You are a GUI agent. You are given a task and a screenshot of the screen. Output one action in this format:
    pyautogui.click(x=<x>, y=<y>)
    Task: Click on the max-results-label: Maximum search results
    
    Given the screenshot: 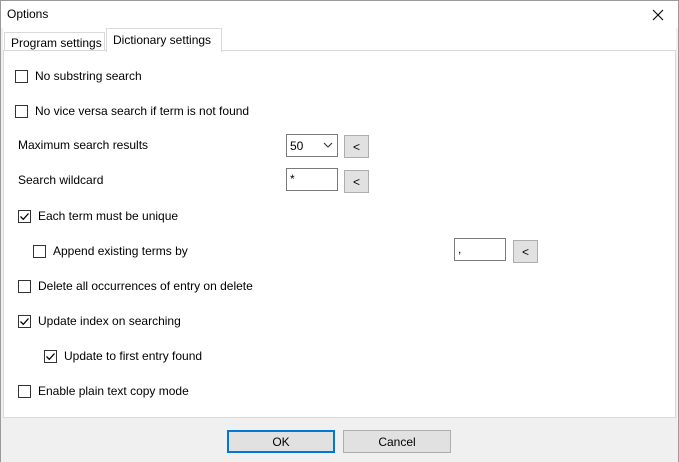 What is the action you would take?
    pyautogui.click(x=83, y=145)
    